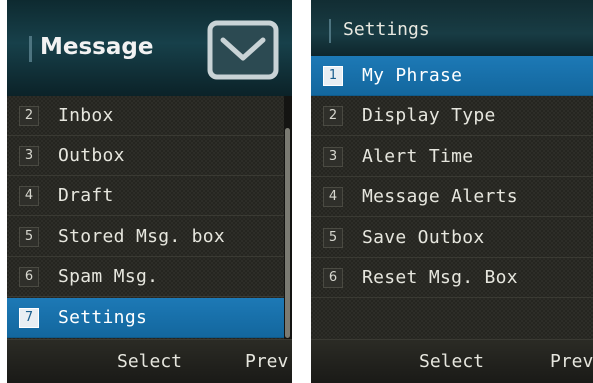 The image size is (593, 383). Describe the element at coordinates (108, 276) in the screenshot. I see `item-label: Spam Msg.` at that location.